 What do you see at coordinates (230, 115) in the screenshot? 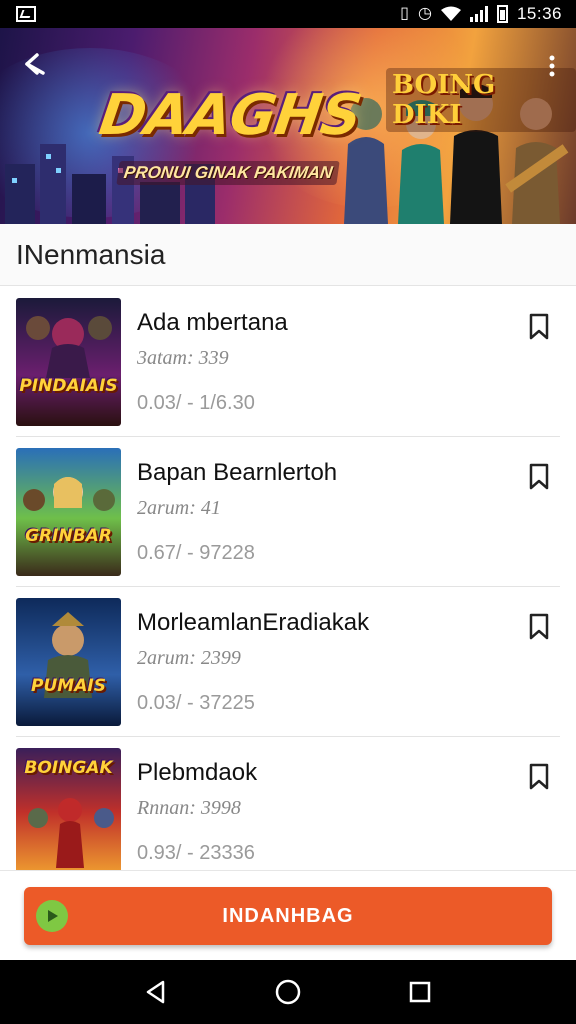
I see `banner-title: DAAGHS` at bounding box center [230, 115].